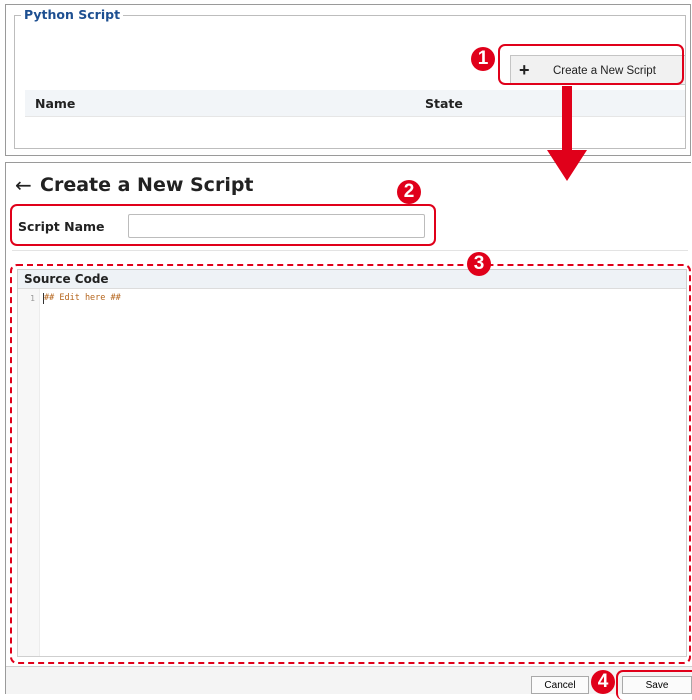 Image resolution: width=692 pixels, height=700 pixels. Describe the element at coordinates (444, 103) in the screenshot. I see `column-header-state: State` at that location.